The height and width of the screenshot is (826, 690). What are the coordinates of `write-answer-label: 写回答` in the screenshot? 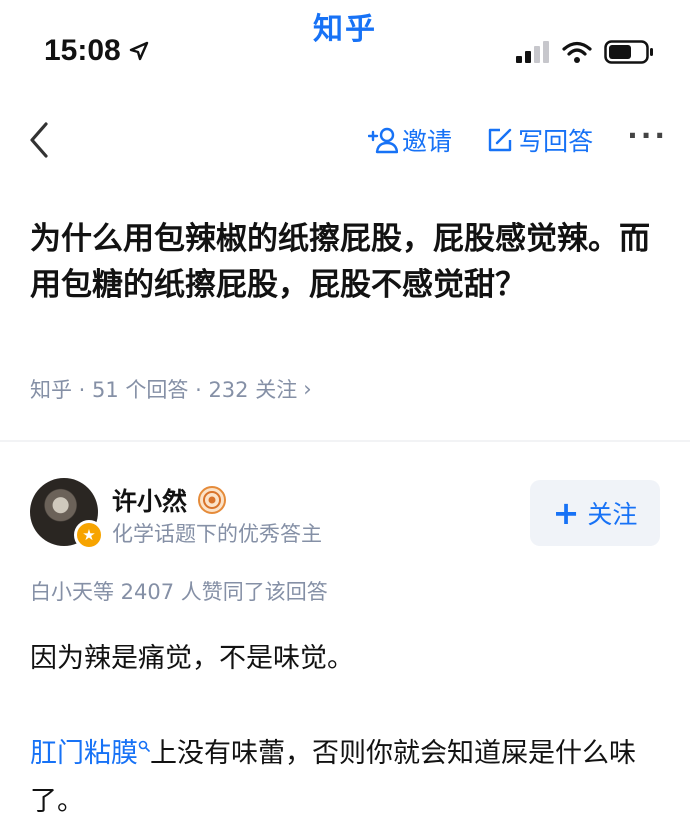 It's located at (556, 141).